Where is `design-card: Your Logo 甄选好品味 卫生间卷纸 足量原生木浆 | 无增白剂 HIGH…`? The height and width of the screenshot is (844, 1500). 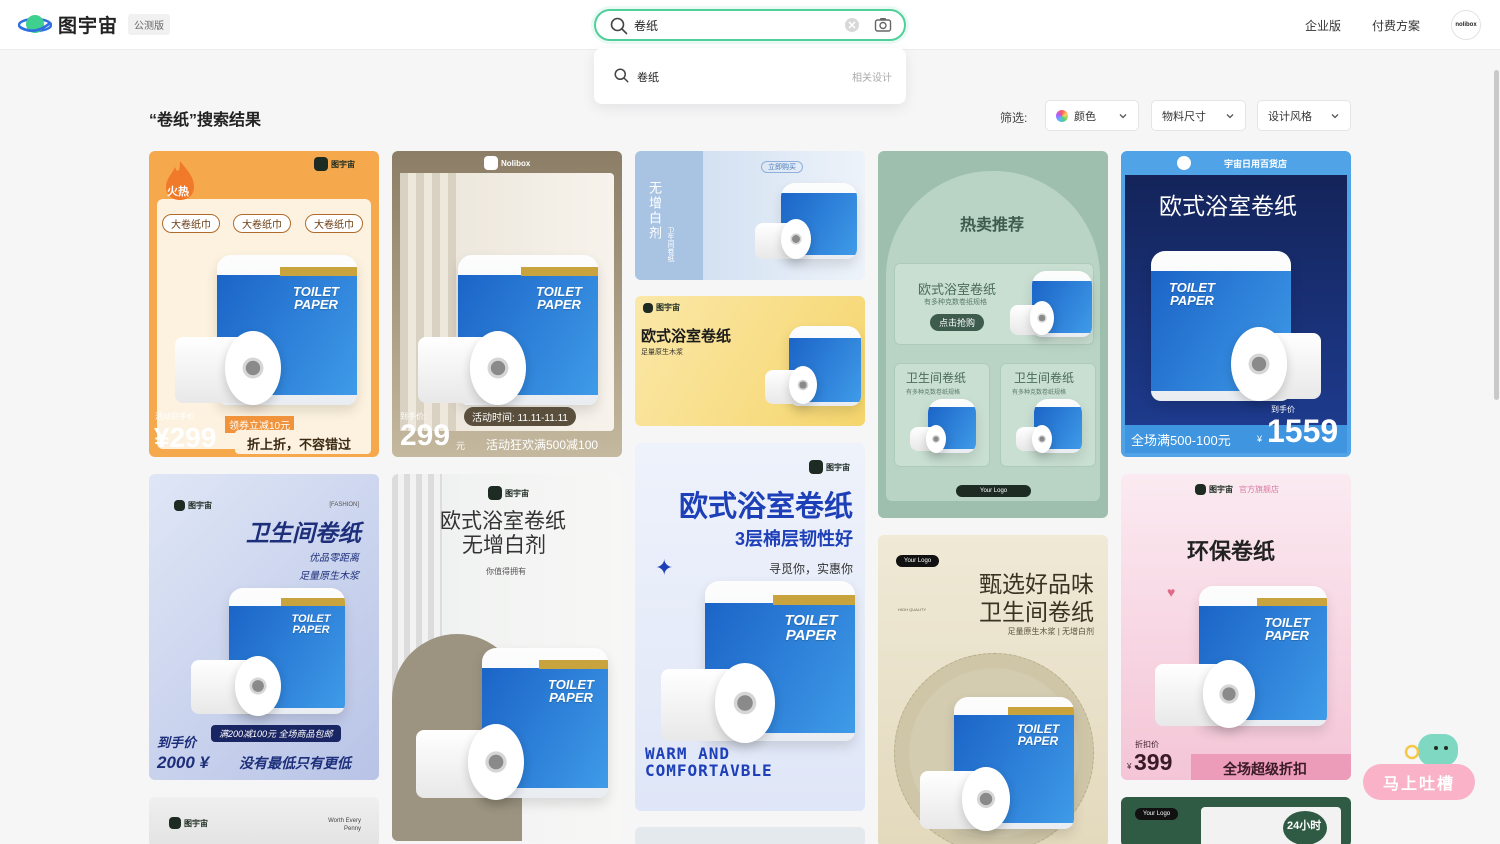 design-card: Your Logo 甄选好品味 卫生间卷纸 足量原生木浆 | 无增白剂 HIGH… is located at coordinates (993, 689).